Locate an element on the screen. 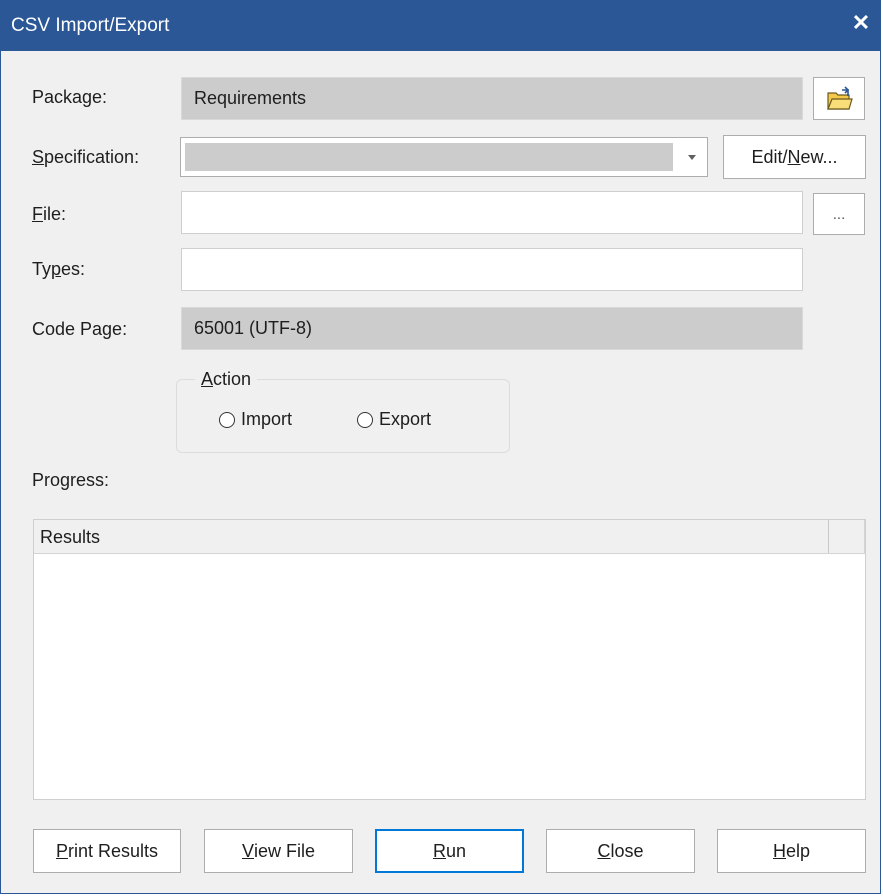 This screenshot has width=883, height=896. code-page-field: 65001 (UTF-8) is located at coordinates (492, 328).